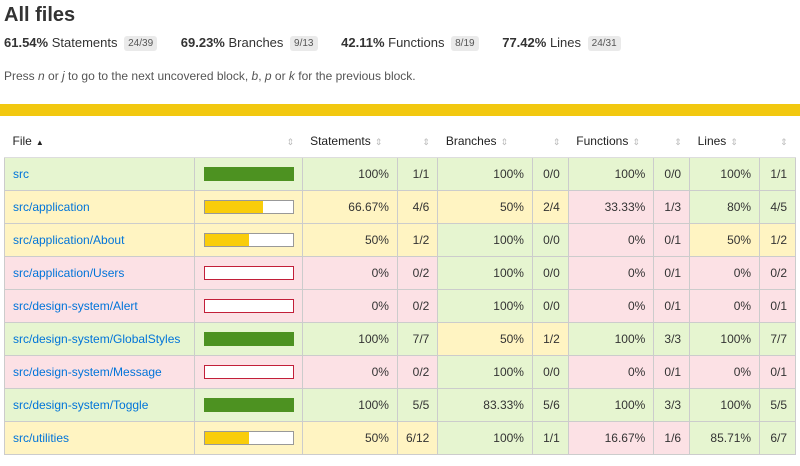  Describe the element at coordinates (51, 207) in the screenshot. I see `file-link: src/application` at that location.